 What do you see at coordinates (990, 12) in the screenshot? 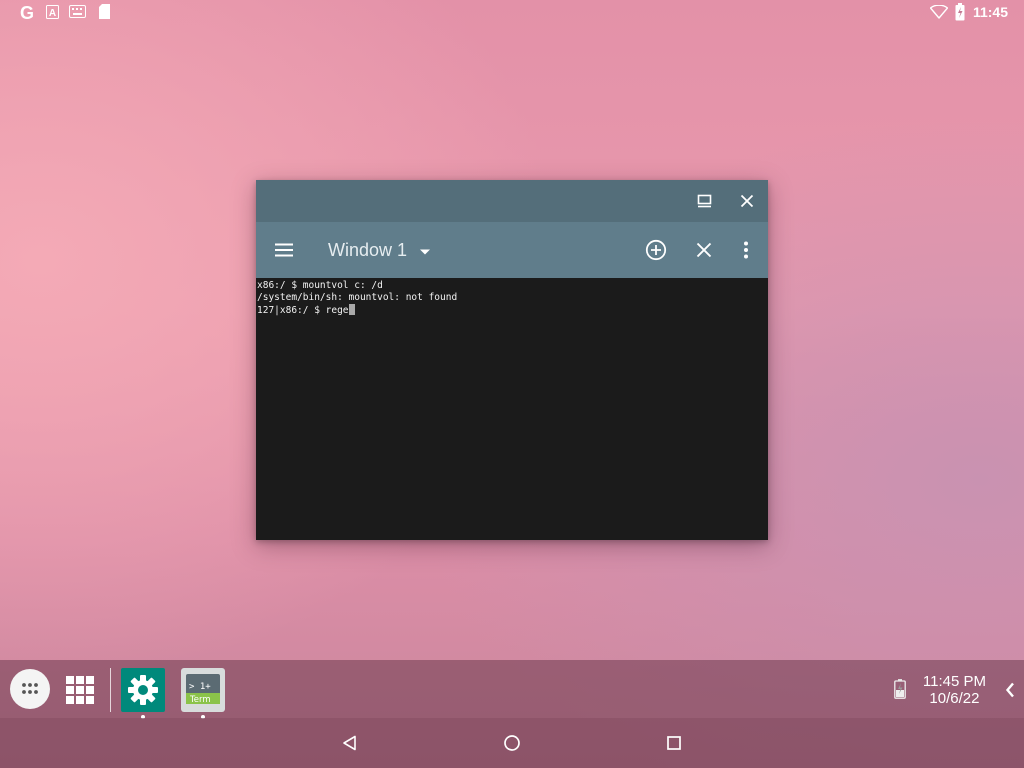
I see `status-bar-clock: 11:45` at bounding box center [990, 12].